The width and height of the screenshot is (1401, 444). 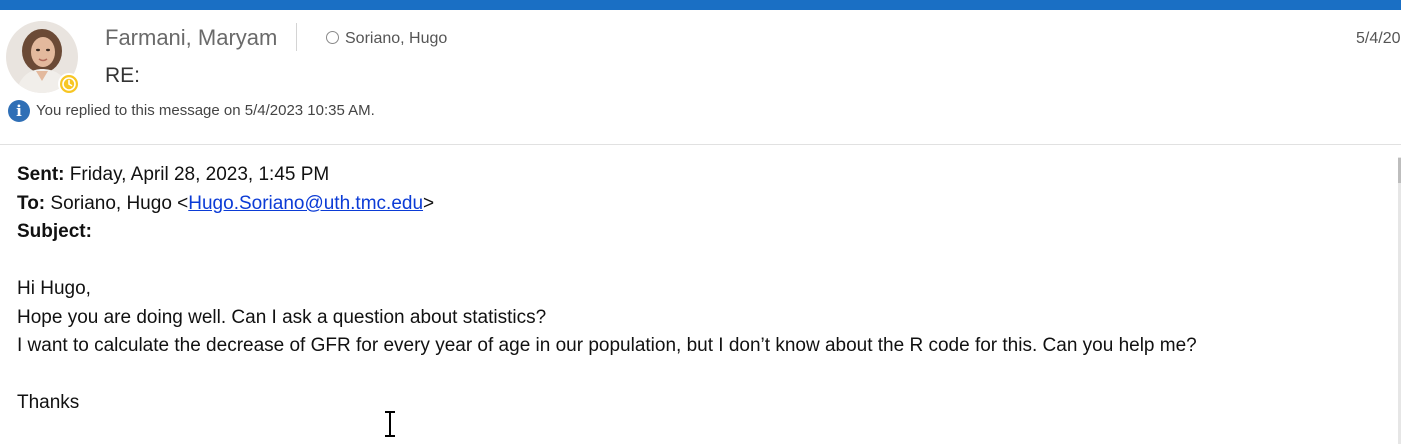 I want to click on sent-line: Sent: Friday, April 28, 2023, 1:45 PM, so click(x=173, y=175).